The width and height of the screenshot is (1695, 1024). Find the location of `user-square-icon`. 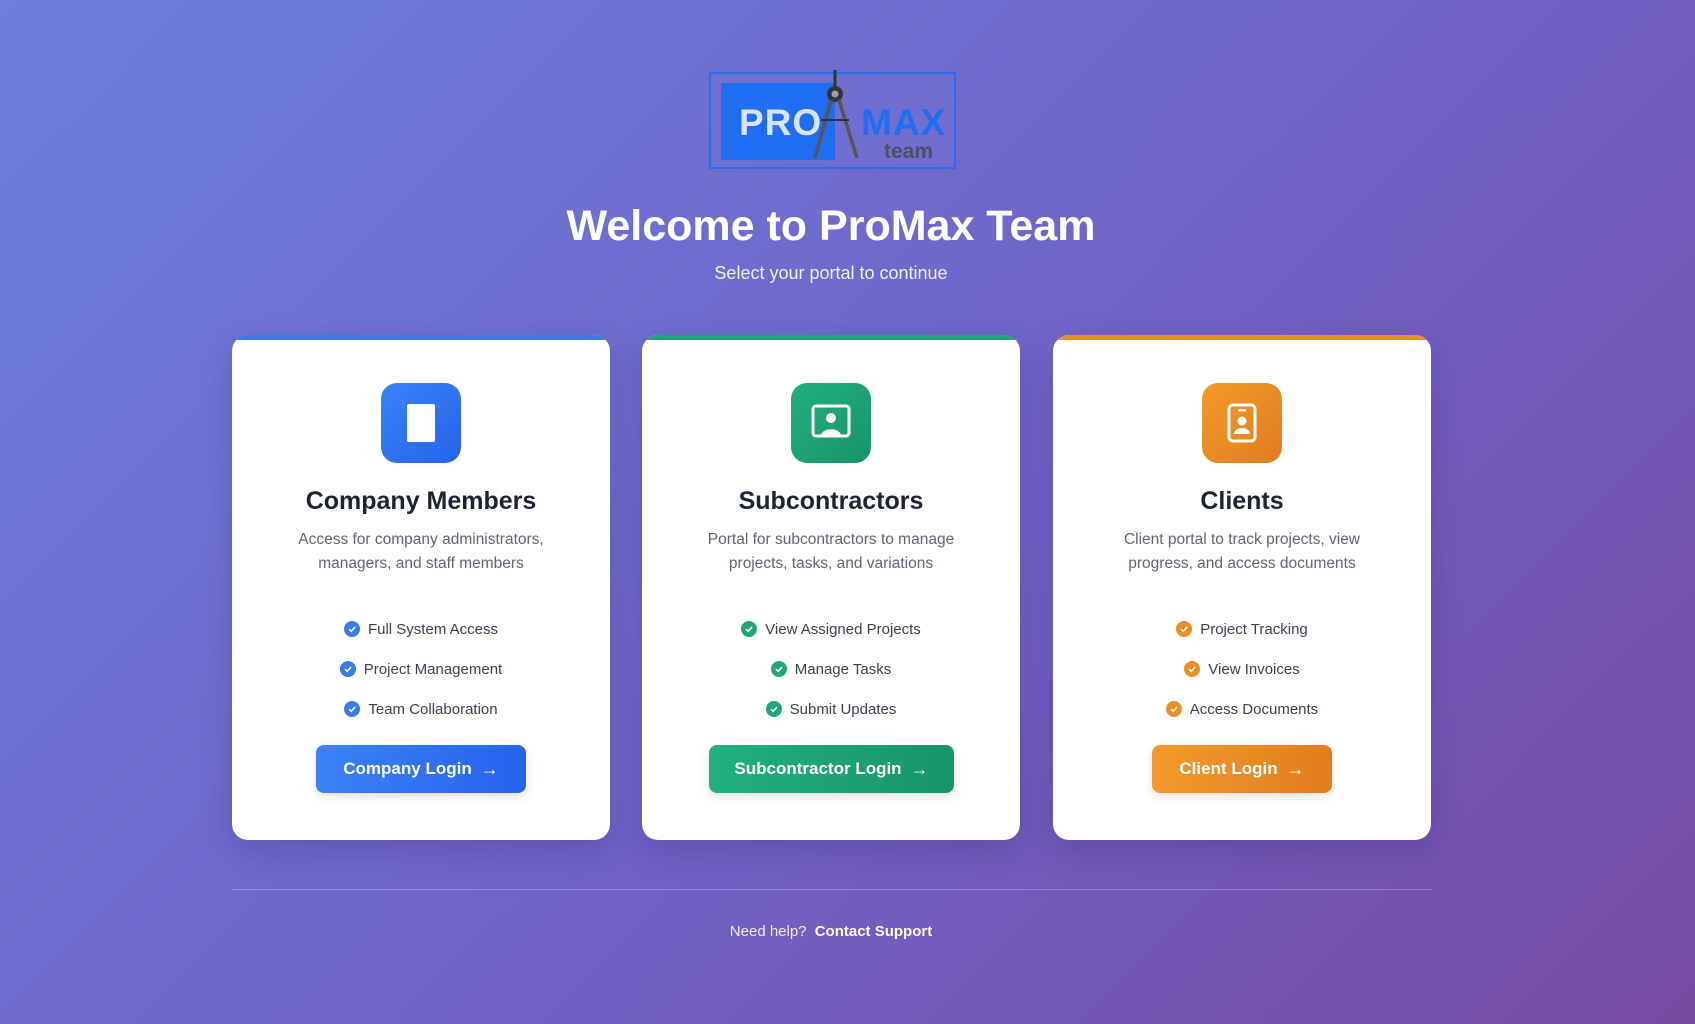

user-square-icon is located at coordinates (831, 423).